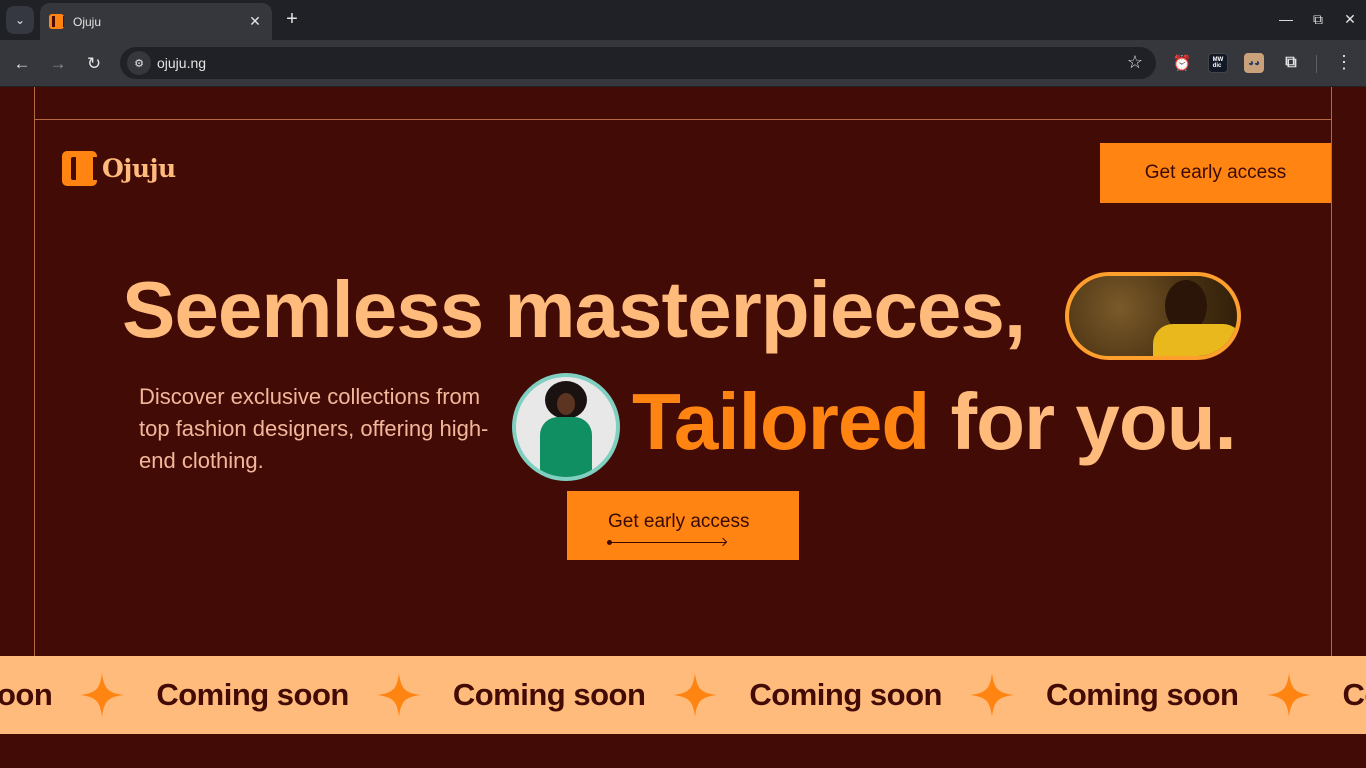 Image resolution: width=1366 pixels, height=768 pixels. What do you see at coordinates (139, 168) in the screenshot?
I see `logo-text: Ojuju` at bounding box center [139, 168].